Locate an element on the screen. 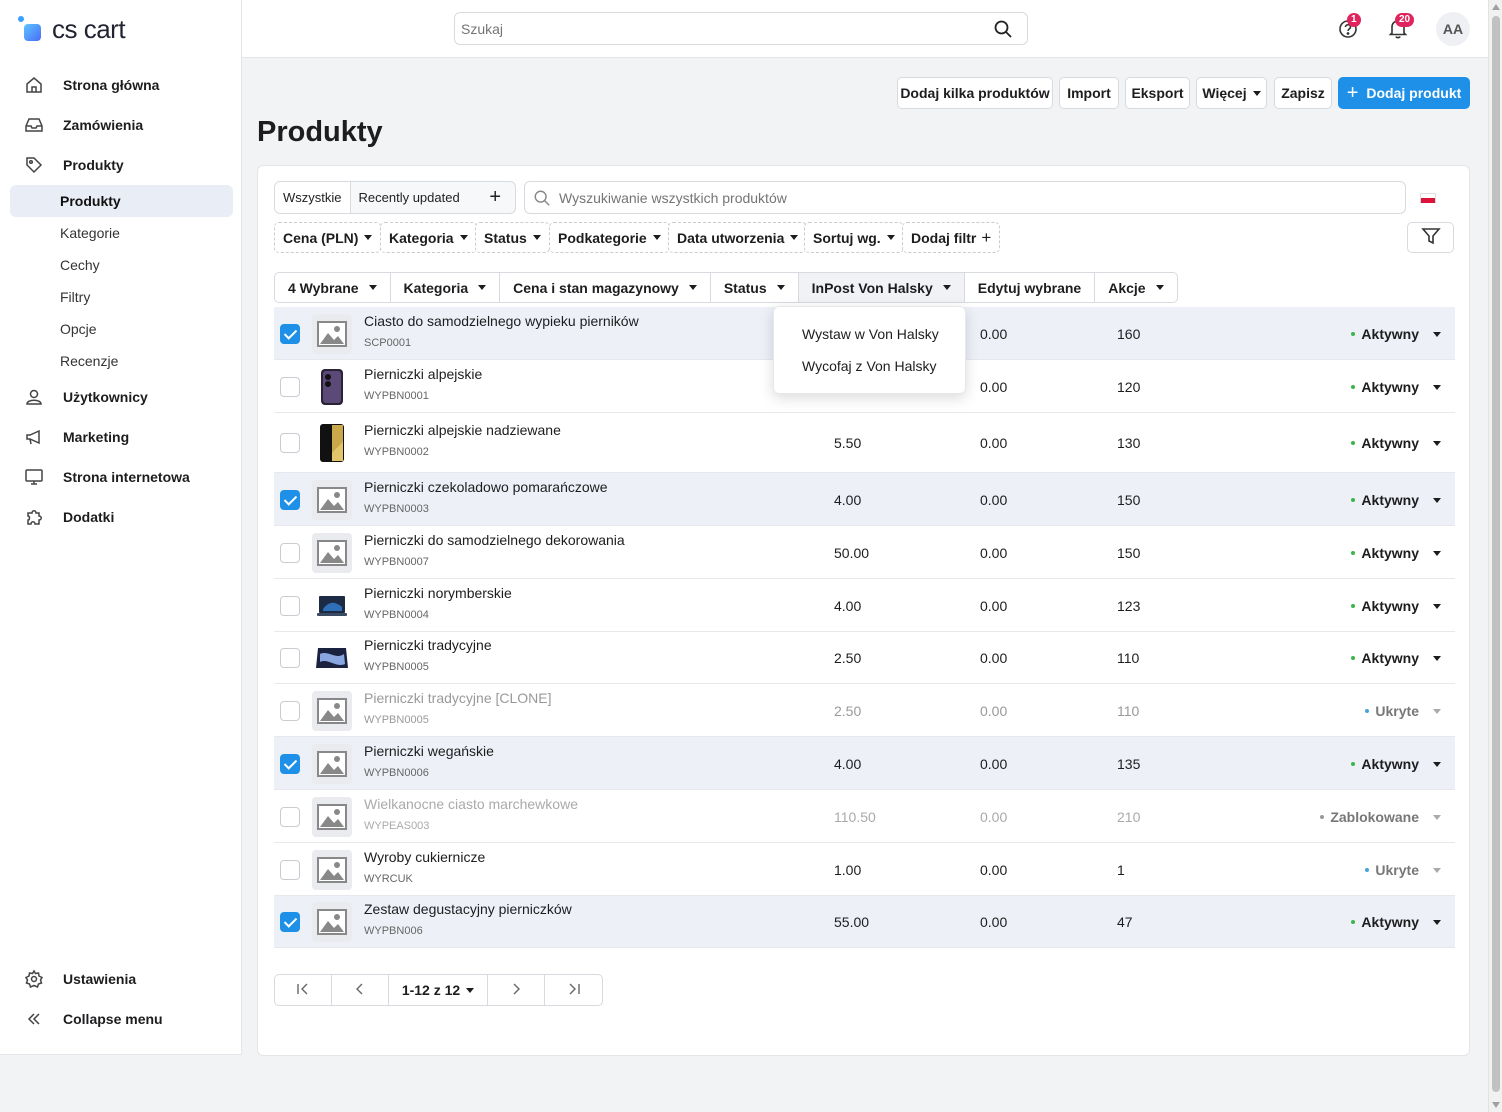 Image resolution: width=1502 pixels, height=1112 pixels. product-quantity: 123 is located at coordinates (1128, 606).